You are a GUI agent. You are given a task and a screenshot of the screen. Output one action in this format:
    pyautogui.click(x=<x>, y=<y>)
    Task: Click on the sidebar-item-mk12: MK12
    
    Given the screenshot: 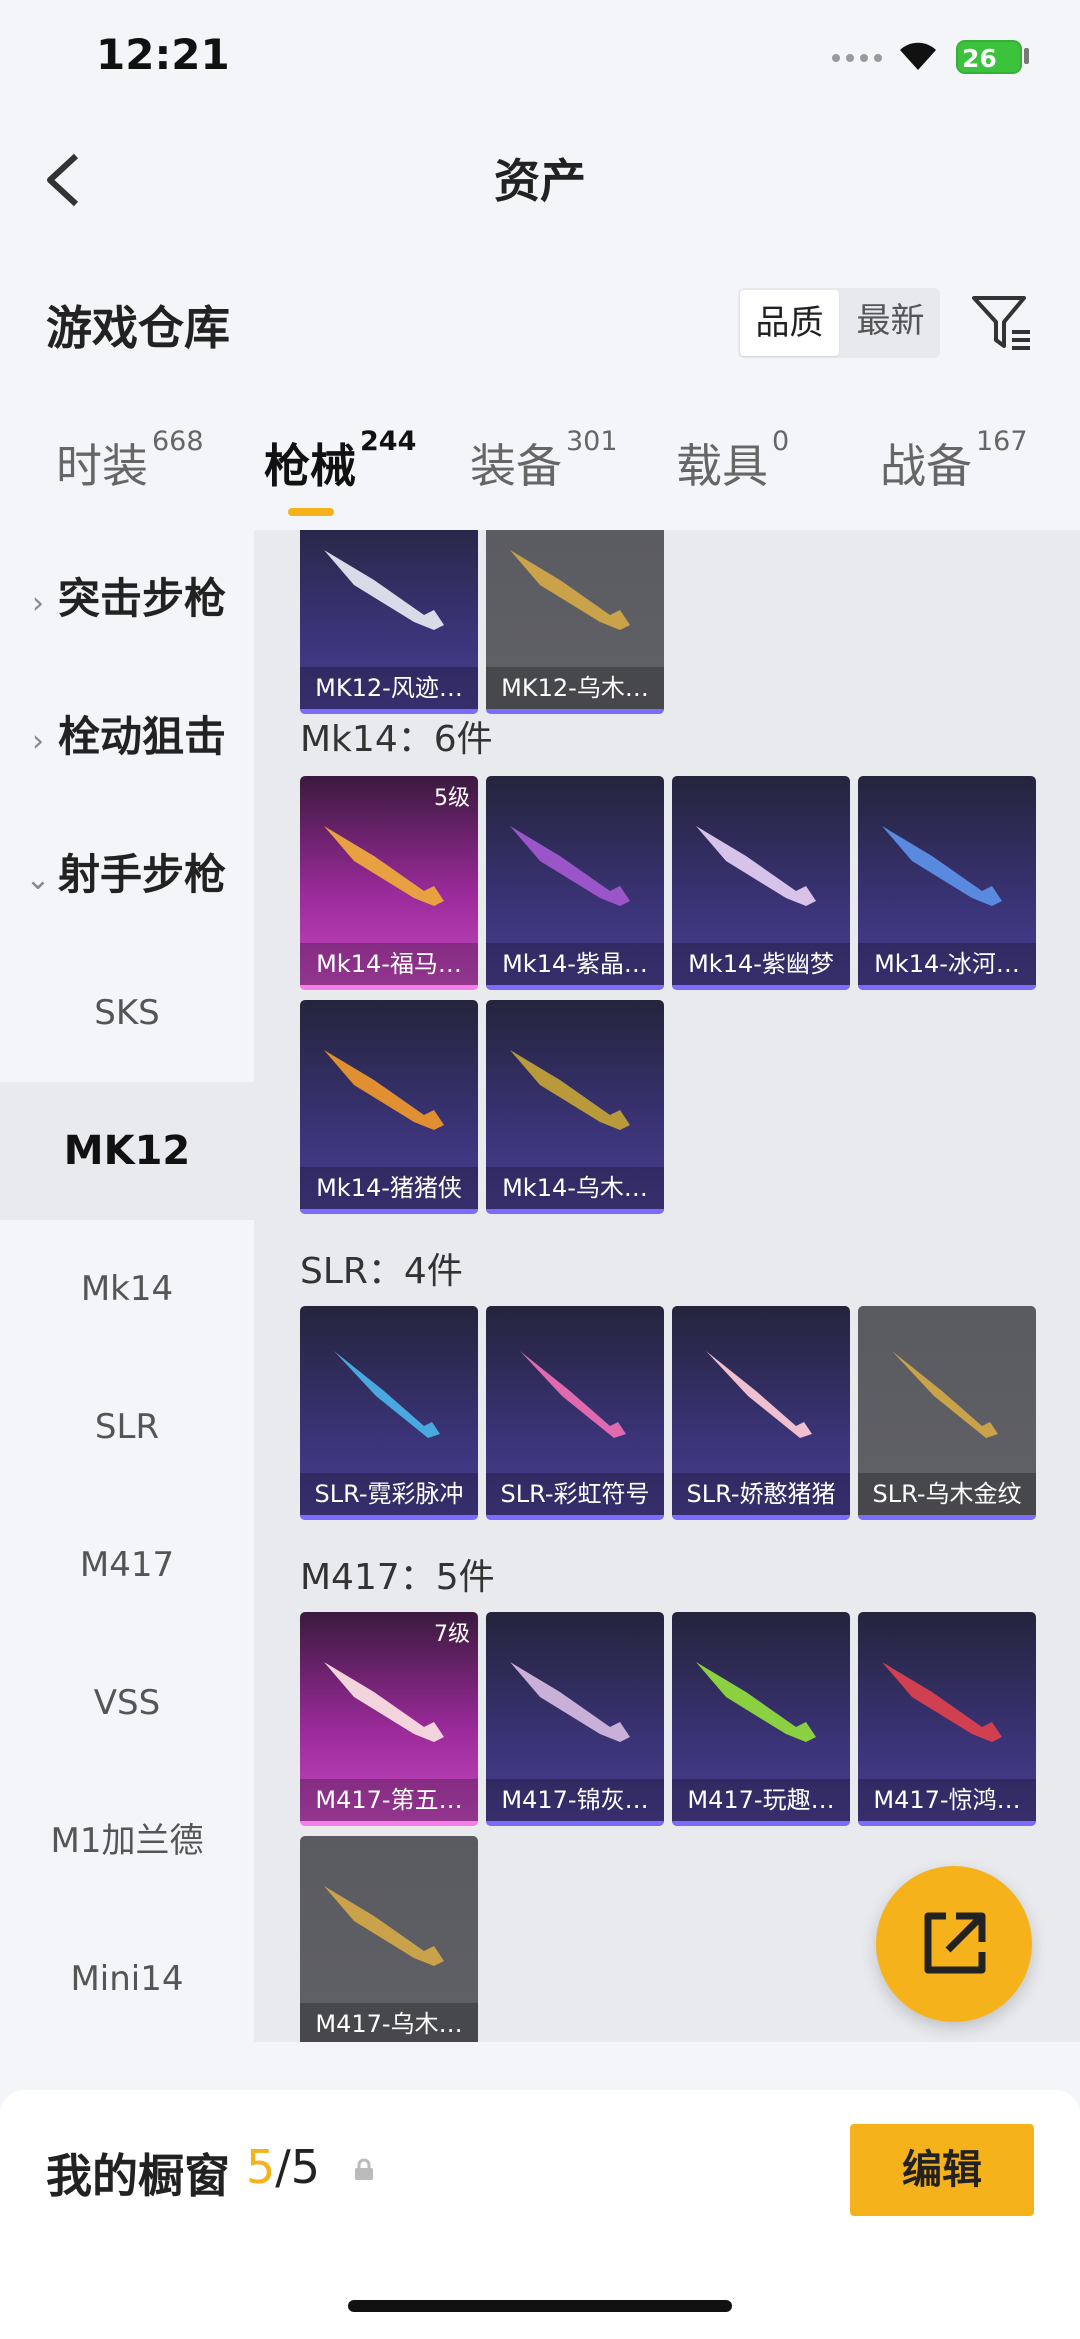 What is the action you would take?
    pyautogui.click(x=127, y=1151)
    